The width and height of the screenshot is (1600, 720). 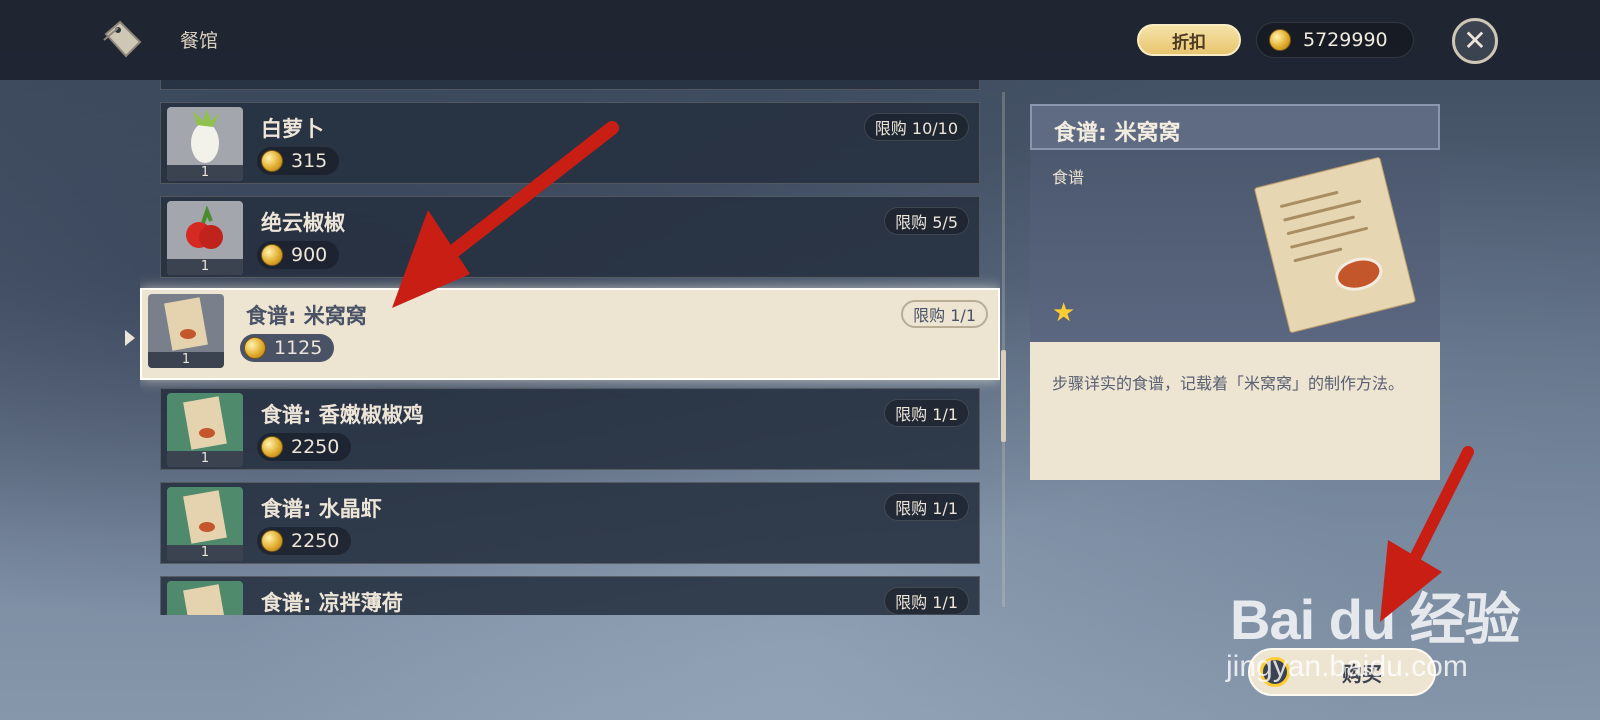 What do you see at coordinates (199, 41) in the screenshot?
I see `shop-title: 餐馆` at bounding box center [199, 41].